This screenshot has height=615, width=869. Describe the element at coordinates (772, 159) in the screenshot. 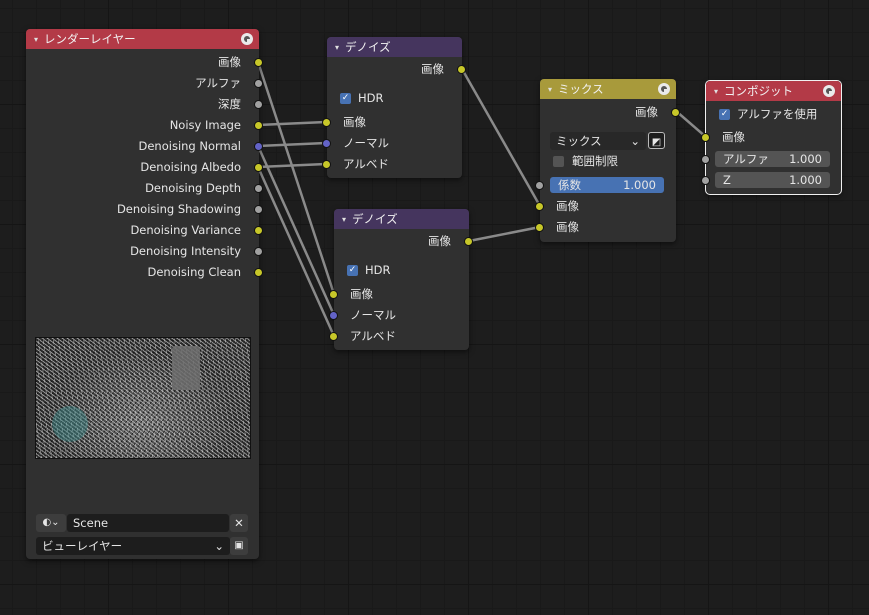

I see `alpha-field: アルファ 1.000` at that location.